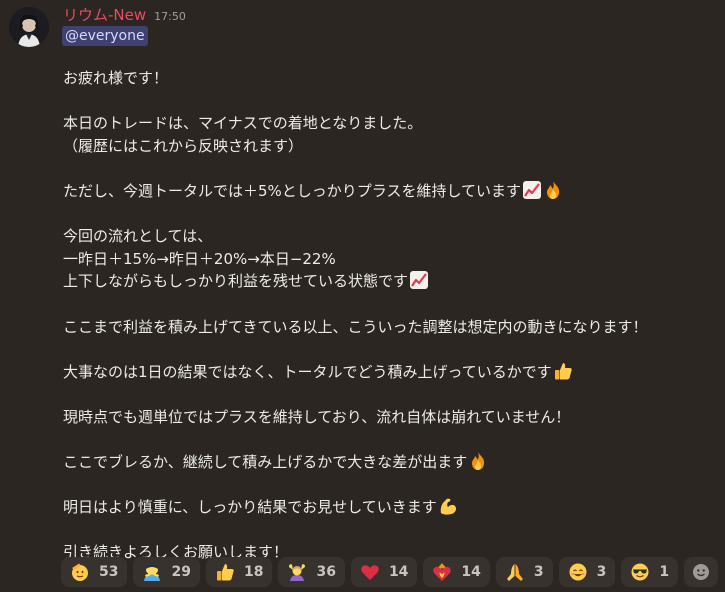 The height and width of the screenshot is (592, 725). What do you see at coordinates (166, 572) in the screenshot?
I see `reaction-person-bowing: 29` at bounding box center [166, 572].